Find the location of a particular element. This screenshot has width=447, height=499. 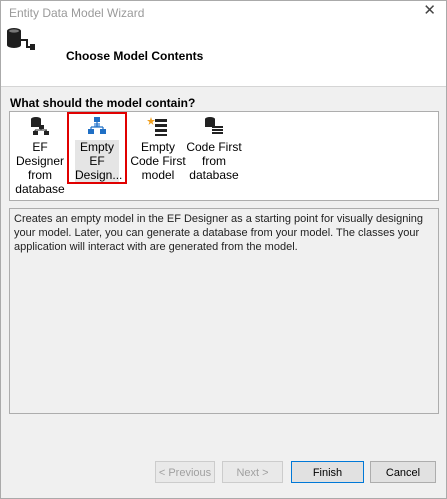

option-ef-designer-from-database: EF Designer from database is located at coordinates (40, 154).